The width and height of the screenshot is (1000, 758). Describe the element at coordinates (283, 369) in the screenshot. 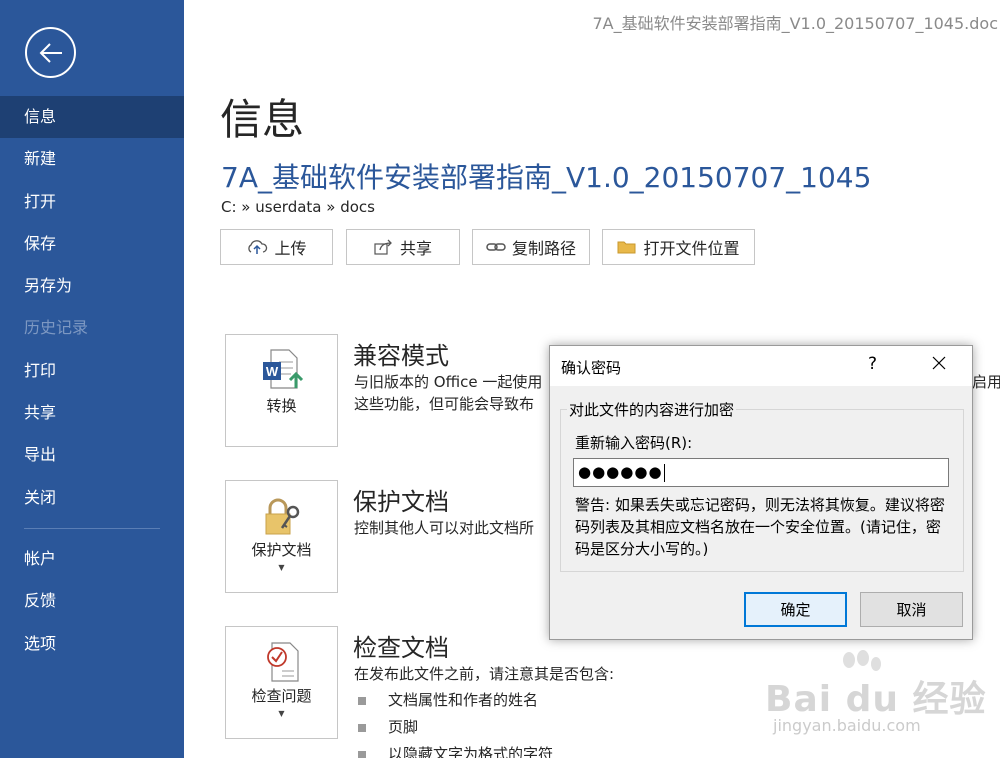

I see `word-convert-icon: W` at that location.